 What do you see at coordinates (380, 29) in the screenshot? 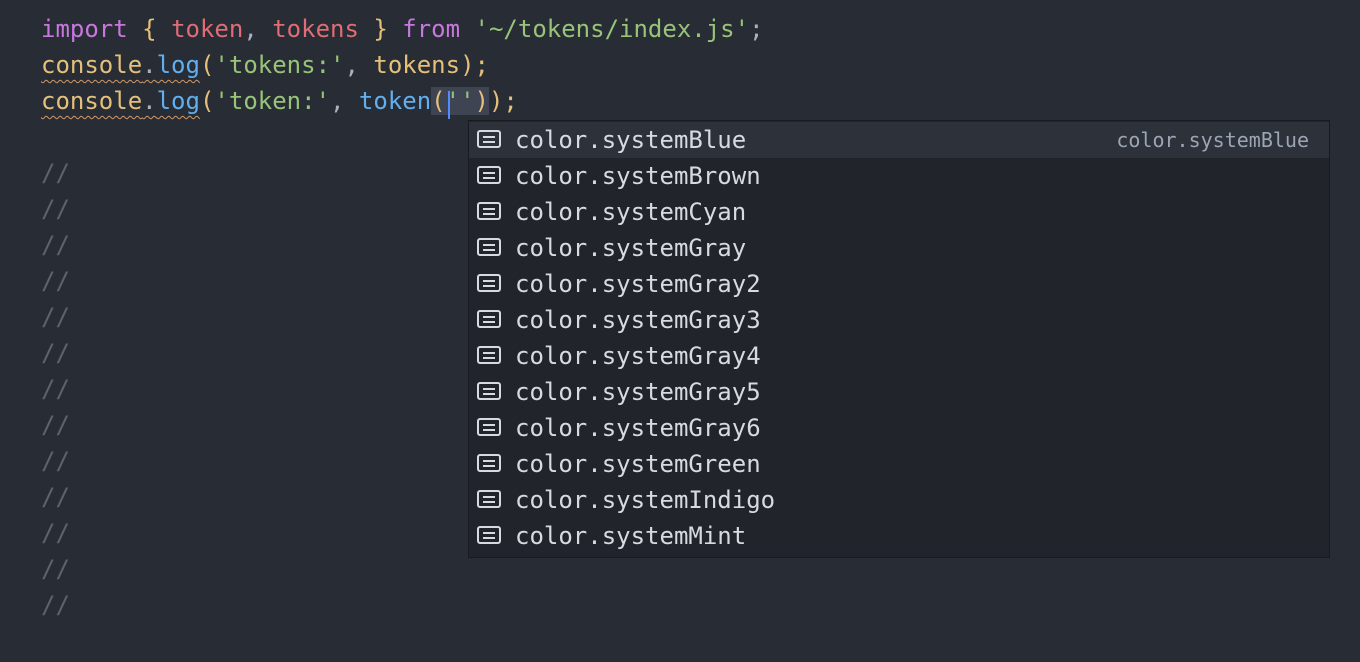
I see `close-brace: }` at bounding box center [380, 29].